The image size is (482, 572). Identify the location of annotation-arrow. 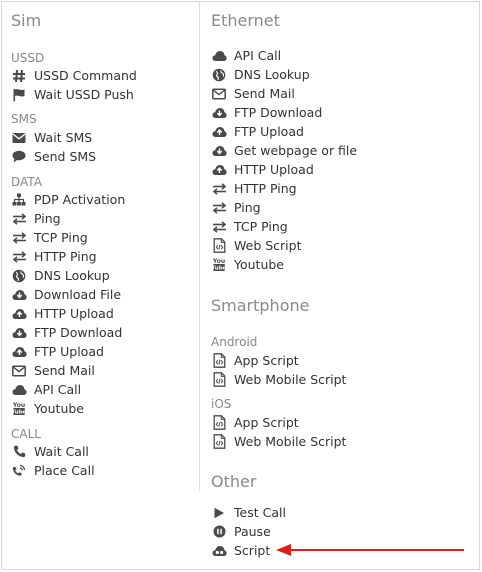
(370, 550).